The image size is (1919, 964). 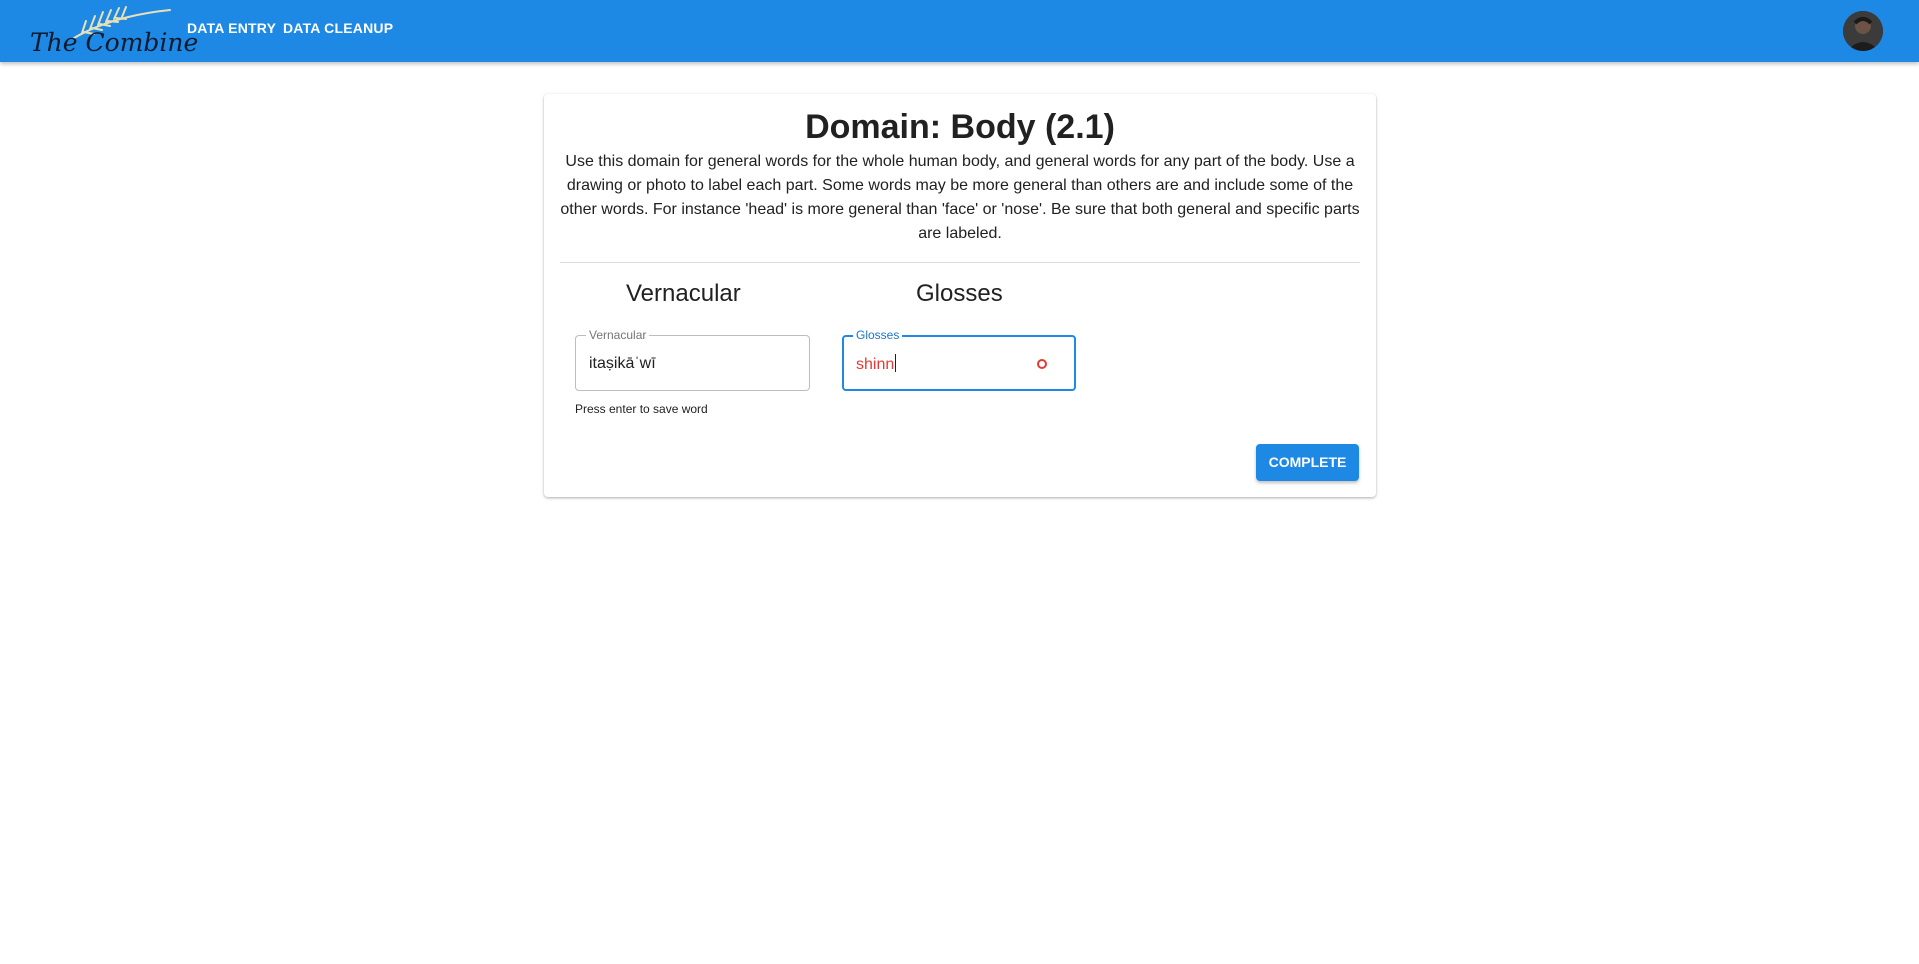 I want to click on complete-button: COMPLETE, so click(x=1307, y=462).